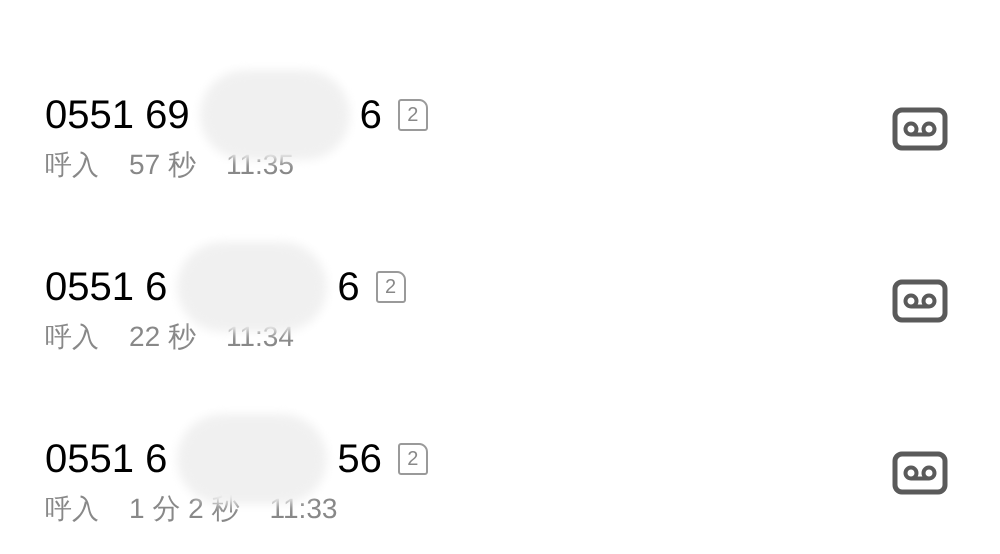 The width and height of the screenshot is (1000, 554). Describe the element at coordinates (359, 459) in the screenshot. I see `phone-number-end: 56` at that location.